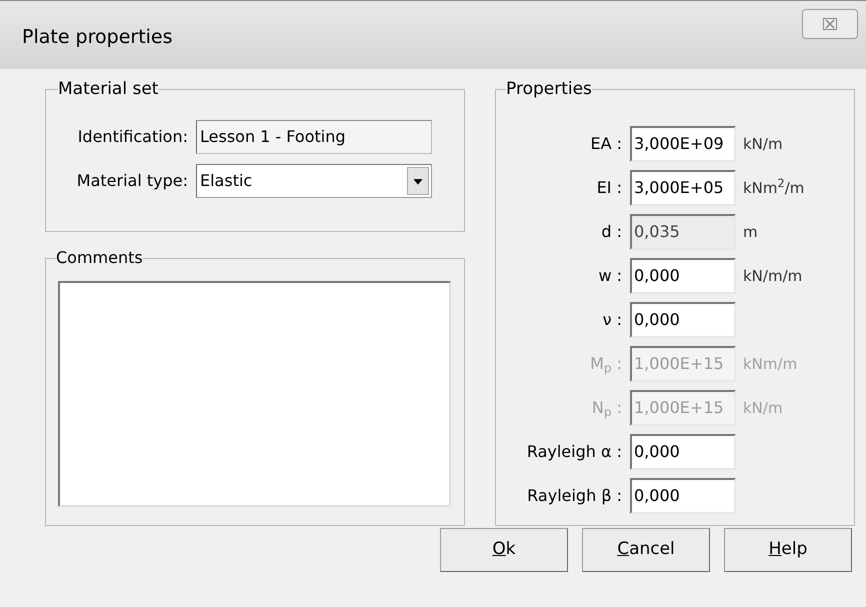  What do you see at coordinates (646, 550) in the screenshot?
I see `dialog-button: Cancel` at bounding box center [646, 550].